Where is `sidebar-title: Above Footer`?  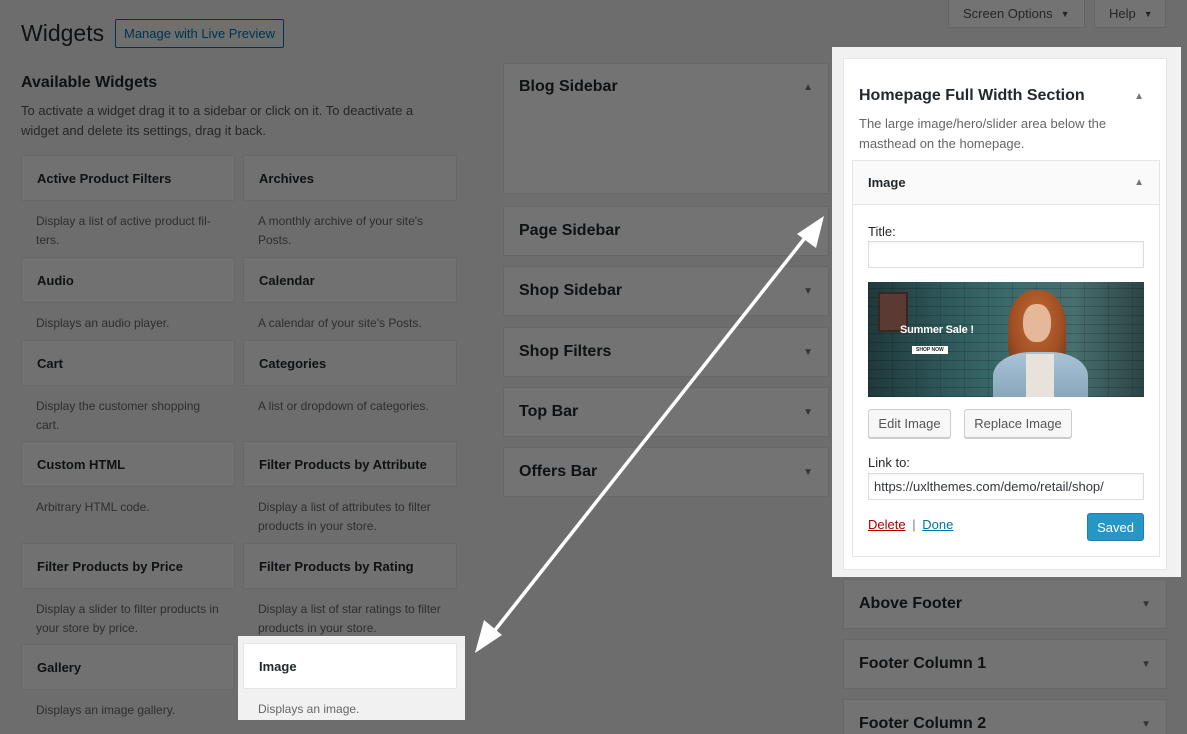
sidebar-title: Above Footer is located at coordinates (911, 603).